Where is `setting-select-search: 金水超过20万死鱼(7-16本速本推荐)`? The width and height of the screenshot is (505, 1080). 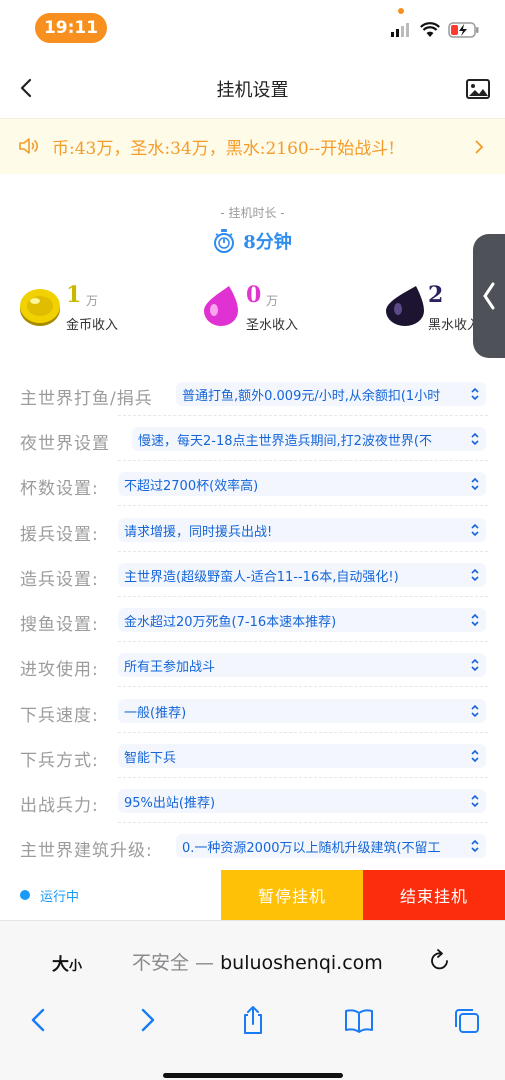
setting-select-search: 金水超过20万死鱼(7-16本速本推荐) is located at coordinates (302, 620).